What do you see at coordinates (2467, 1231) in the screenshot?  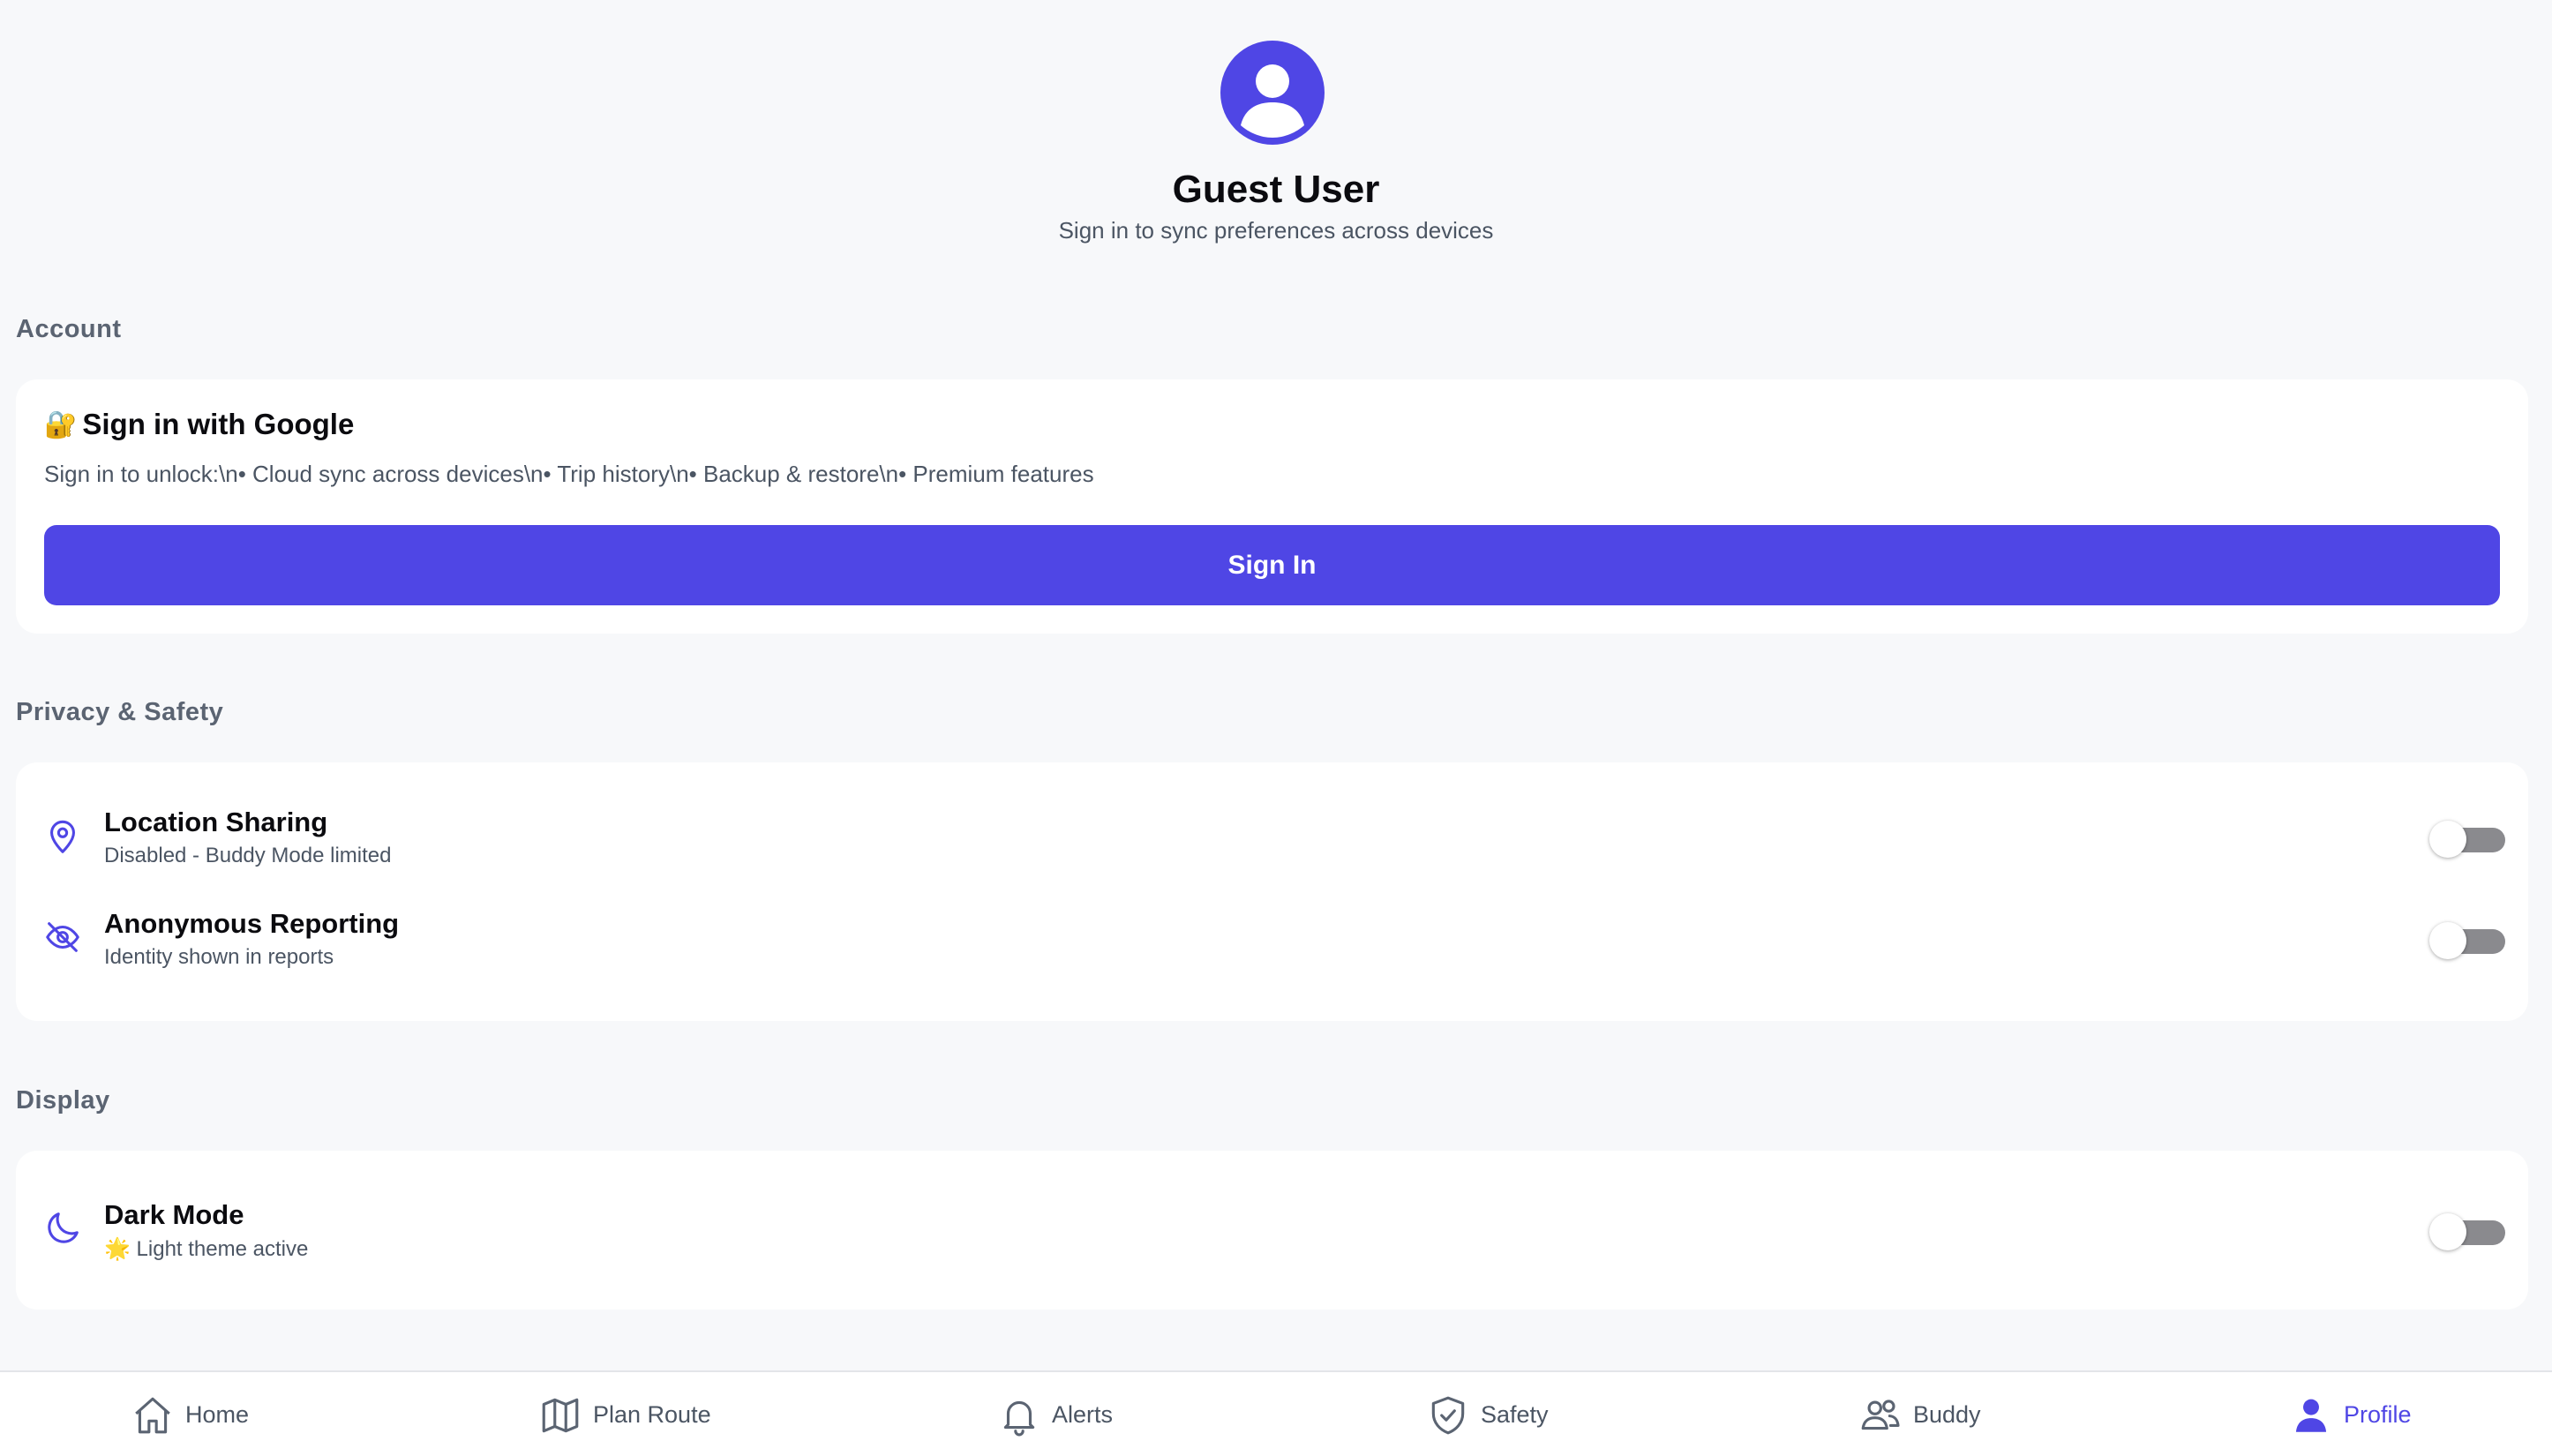 I see `dark-mode-toggle` at bounding box center [2467, 1231].